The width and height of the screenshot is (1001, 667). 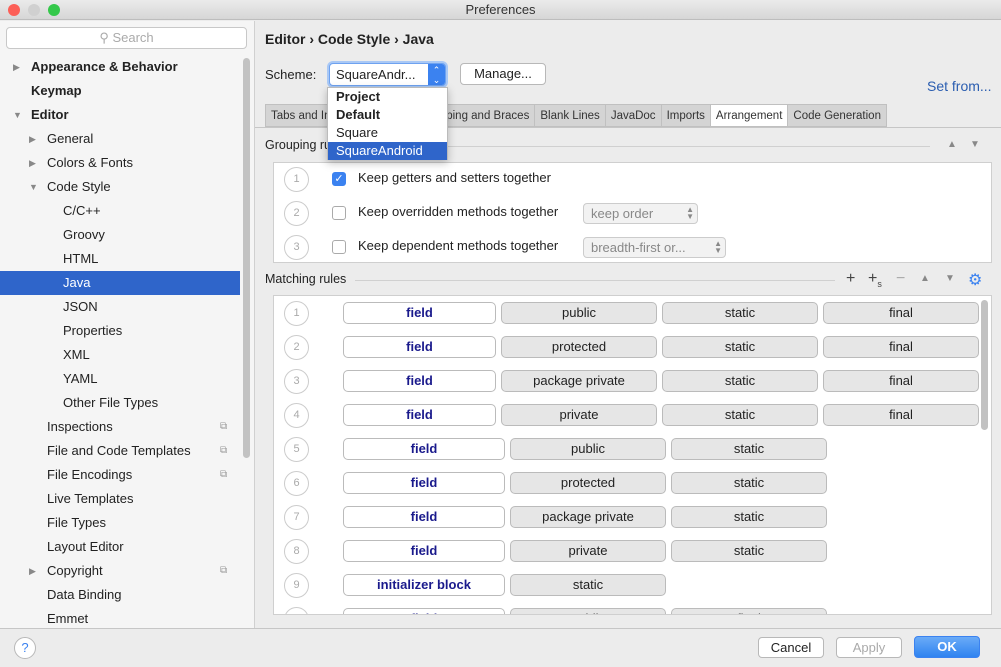 I want to click on sidebar-item-code-style: ▼ Code Style, so click(x=120, y=187).